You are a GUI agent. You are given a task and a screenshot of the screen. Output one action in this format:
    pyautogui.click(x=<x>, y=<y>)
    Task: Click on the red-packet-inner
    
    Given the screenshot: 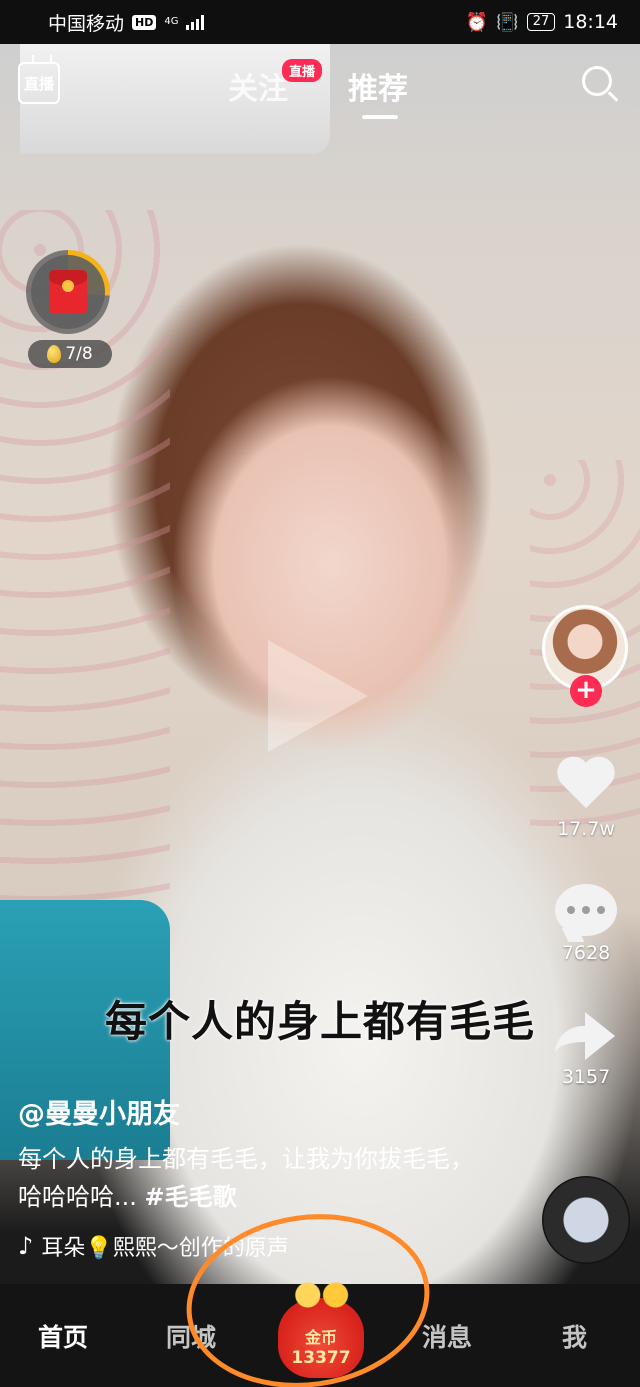 What is the action you would take?
    pyautogui.click(x=68, y=292)
    